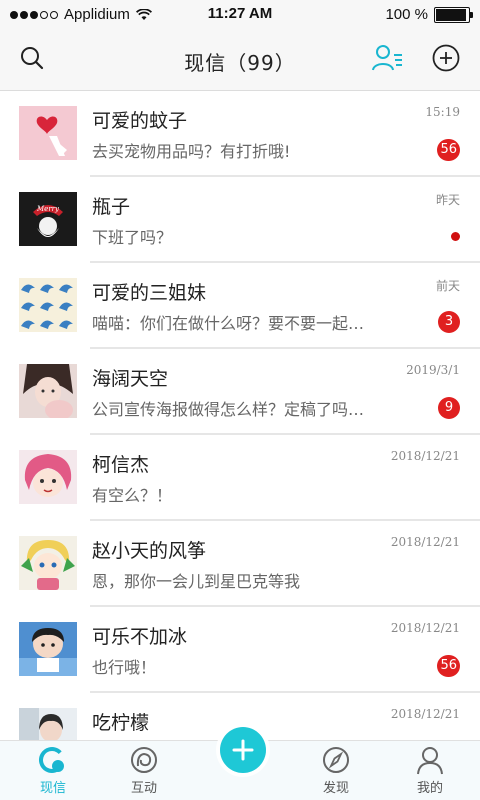 This screenshot has width=480, height=800. What do you see at coordinates (149, 551) in the screenshot?
I see `contact-name: 赵小天的风筝` at bounding box center [149, 551].